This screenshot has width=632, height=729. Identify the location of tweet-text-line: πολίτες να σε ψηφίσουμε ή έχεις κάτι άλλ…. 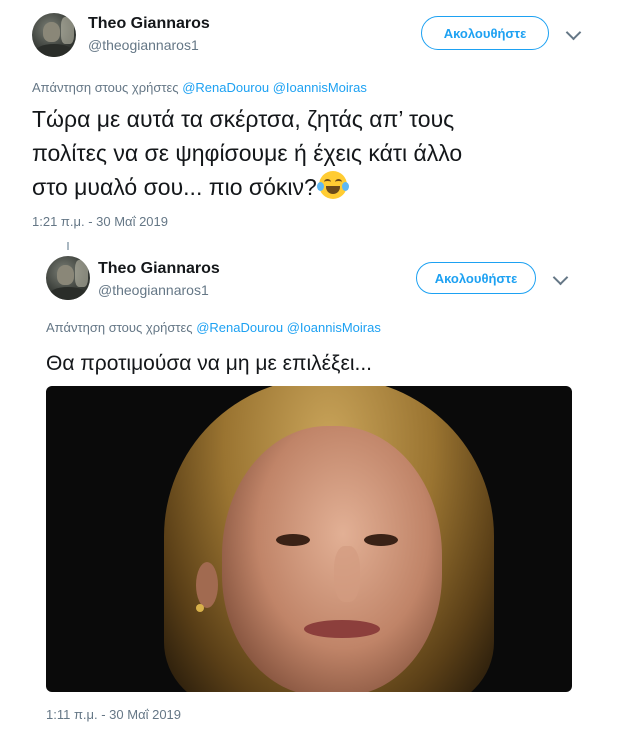
(247, 153).